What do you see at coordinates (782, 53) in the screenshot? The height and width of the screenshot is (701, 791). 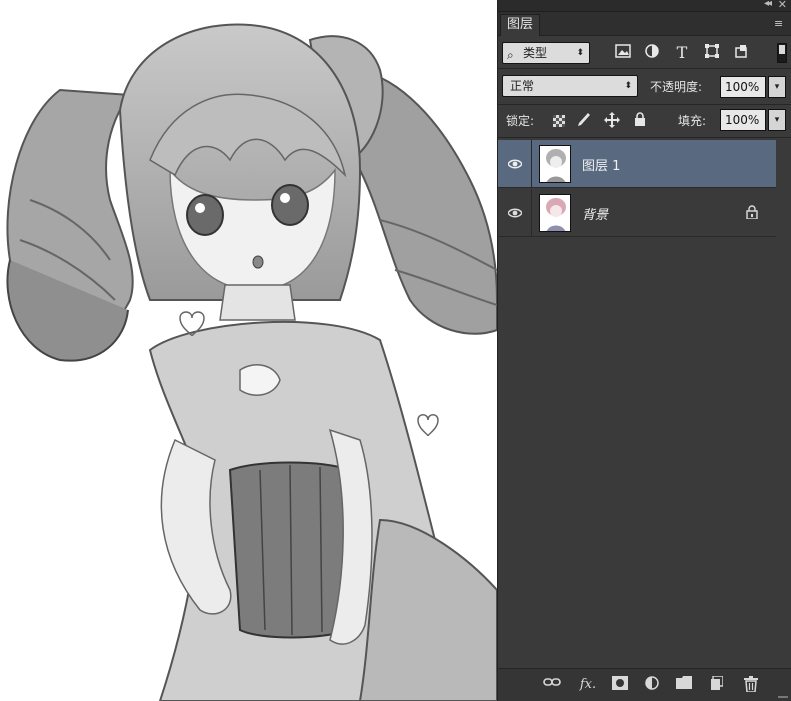 I see `filter-toggle-switch` at bounding box center [782, 53].